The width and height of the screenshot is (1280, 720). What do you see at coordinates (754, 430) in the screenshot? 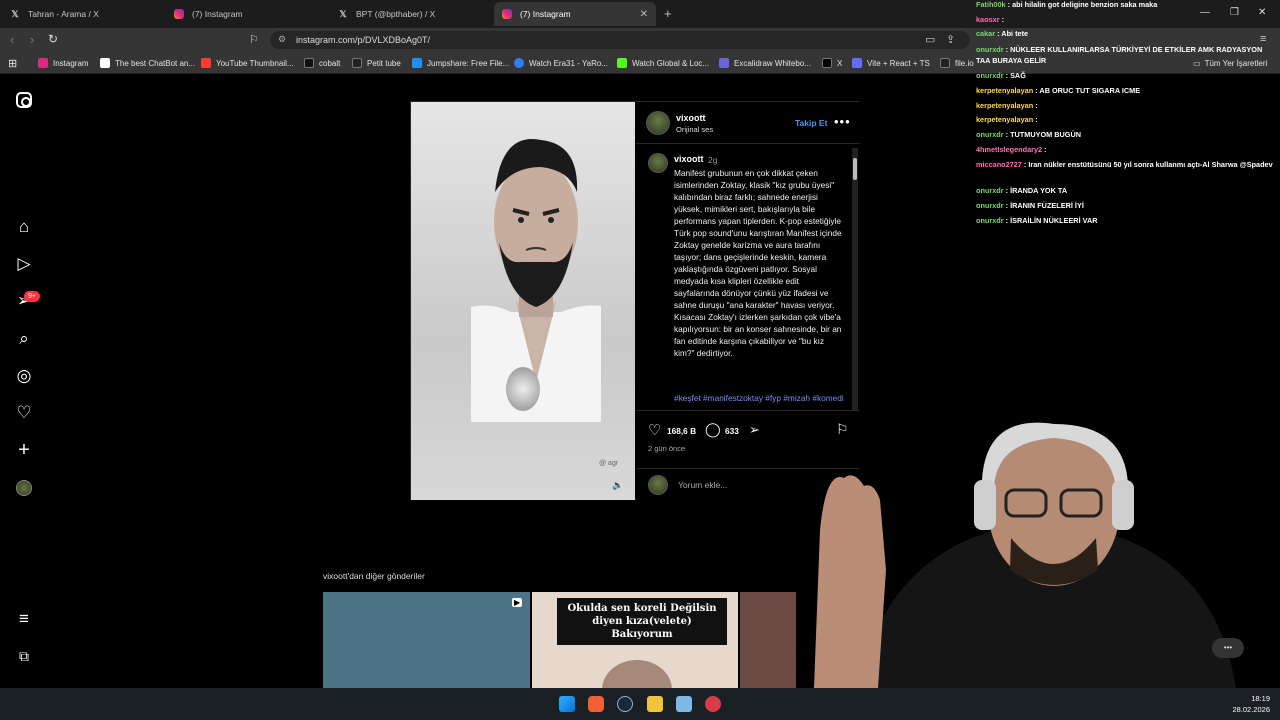
I see `share-icon: ➢` at bounding box center [754, 430].